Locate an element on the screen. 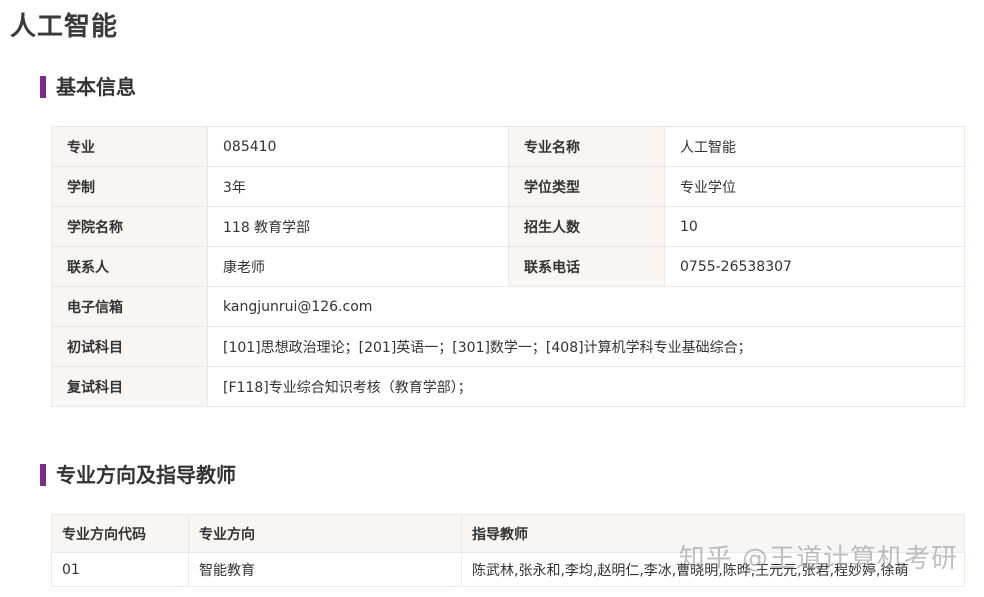 This screenshot has height=597, width=984. table-row: 联系人 康老师 联系电话 0755-26538307 is located at coordinates (508, 266).